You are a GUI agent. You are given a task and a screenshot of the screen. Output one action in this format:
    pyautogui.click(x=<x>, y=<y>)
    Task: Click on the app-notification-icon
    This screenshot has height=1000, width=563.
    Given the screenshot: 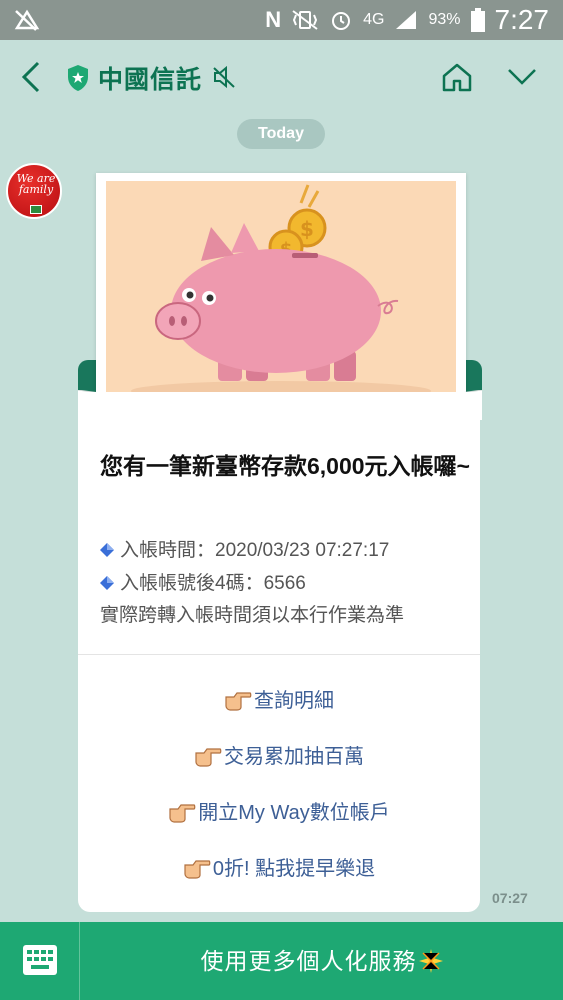 What is the action you would take?
    pyautogui.click(x=27, y=20)
    